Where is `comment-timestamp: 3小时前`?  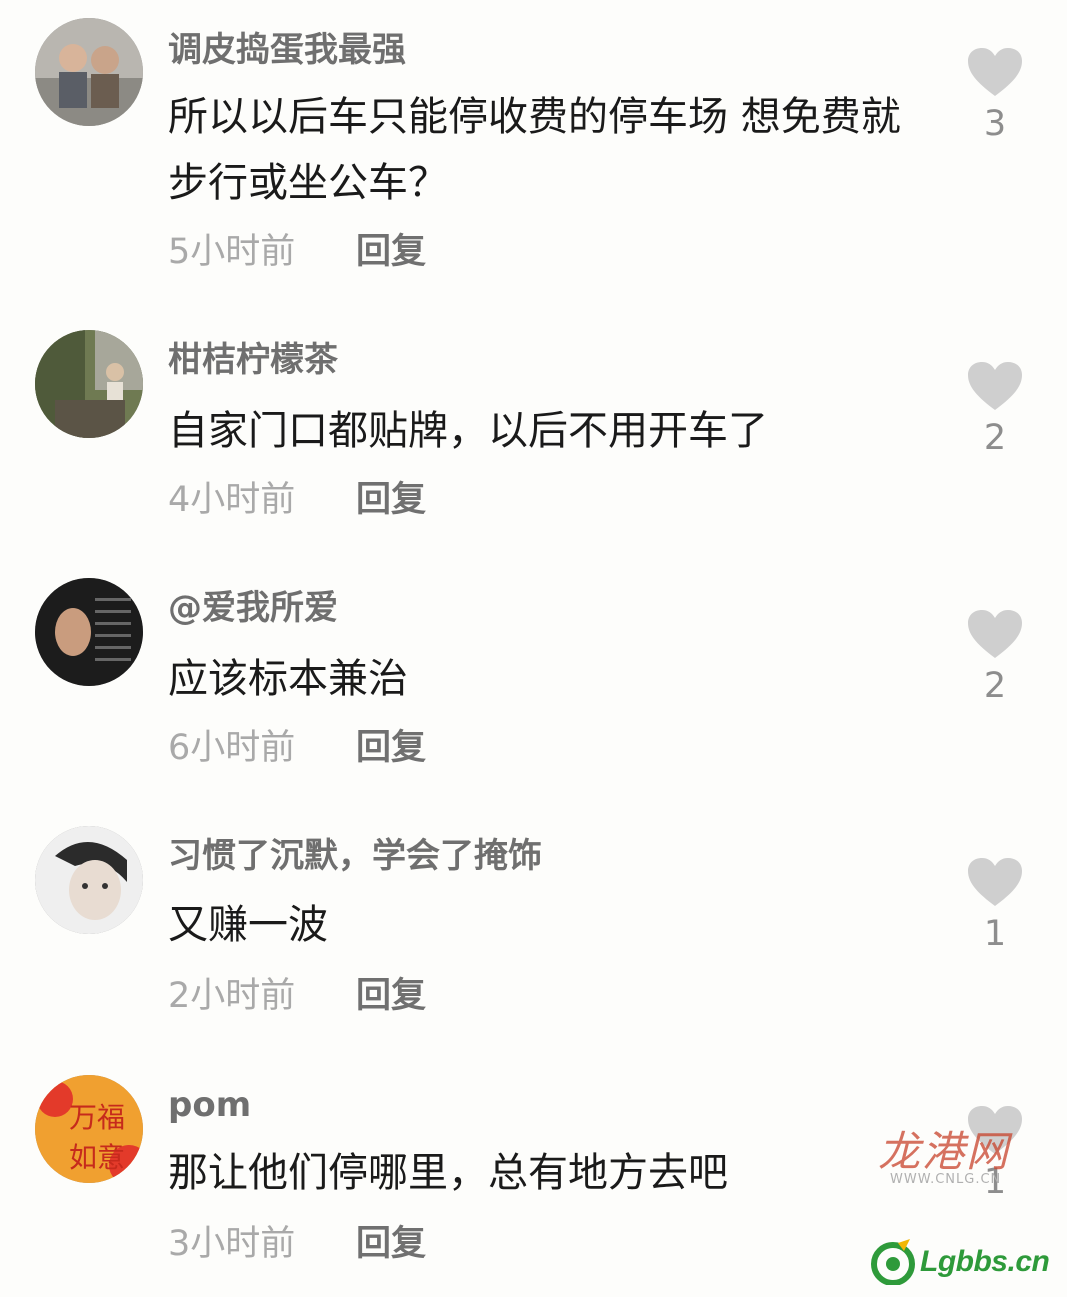
comment-timestamp: 3小时前 is located at coordinates (232, 1244).